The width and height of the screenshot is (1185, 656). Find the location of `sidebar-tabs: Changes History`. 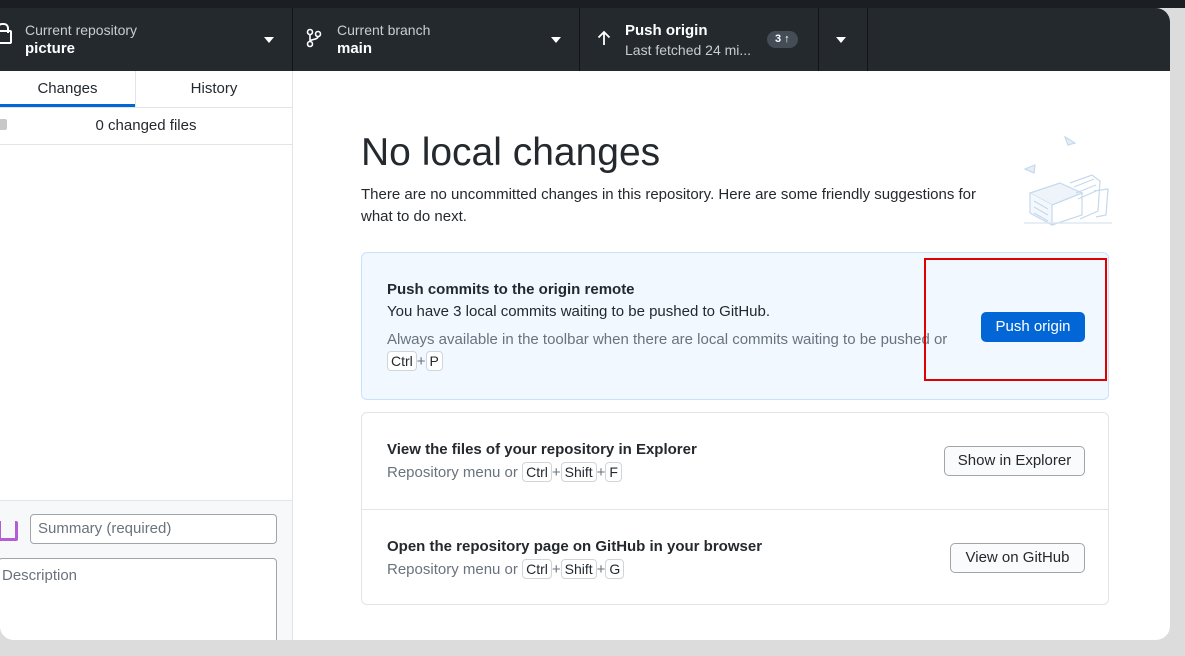

sidebar-tabs: Changes History is located at coordinates (146, 89).